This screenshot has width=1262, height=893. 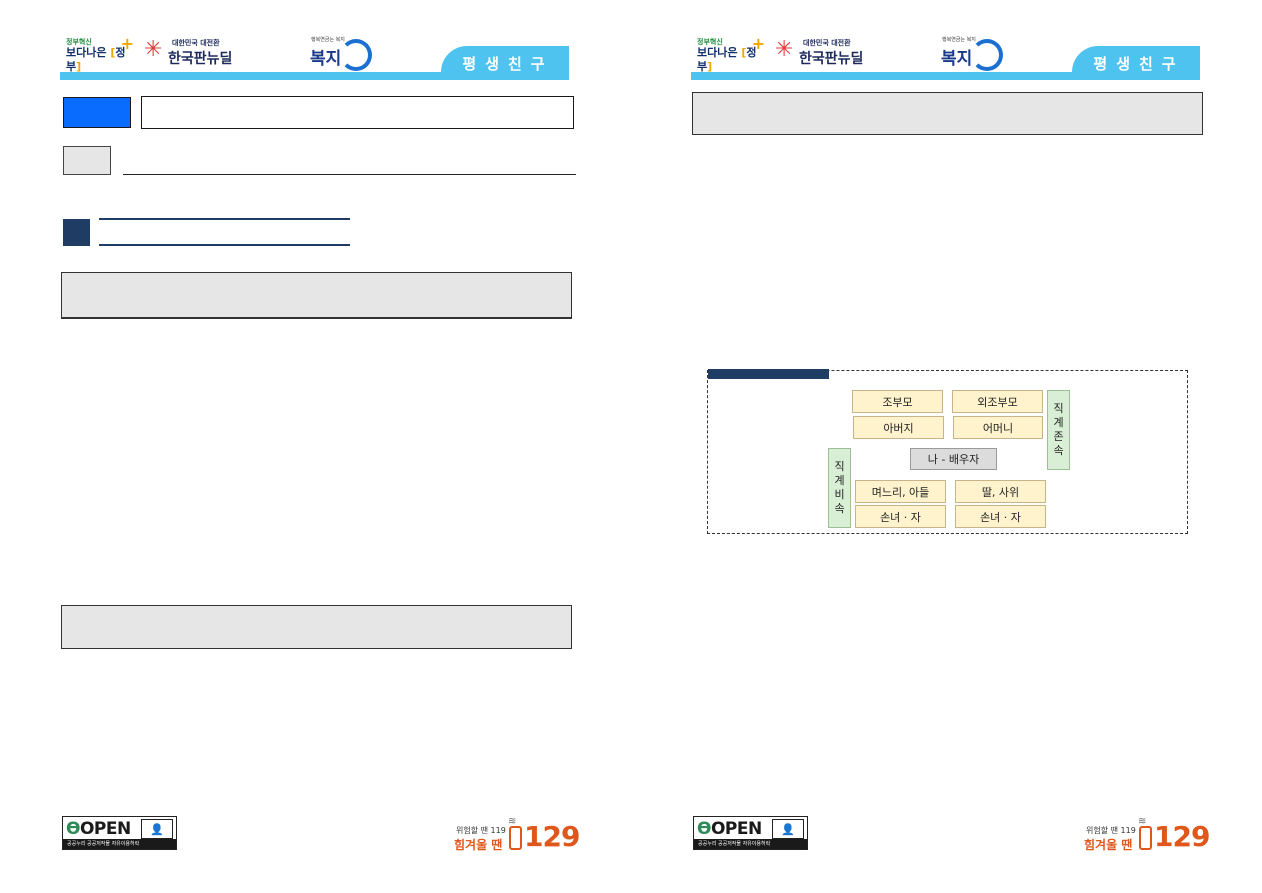 I want to click on section-rule-bottom, so click(x=224, y=245).